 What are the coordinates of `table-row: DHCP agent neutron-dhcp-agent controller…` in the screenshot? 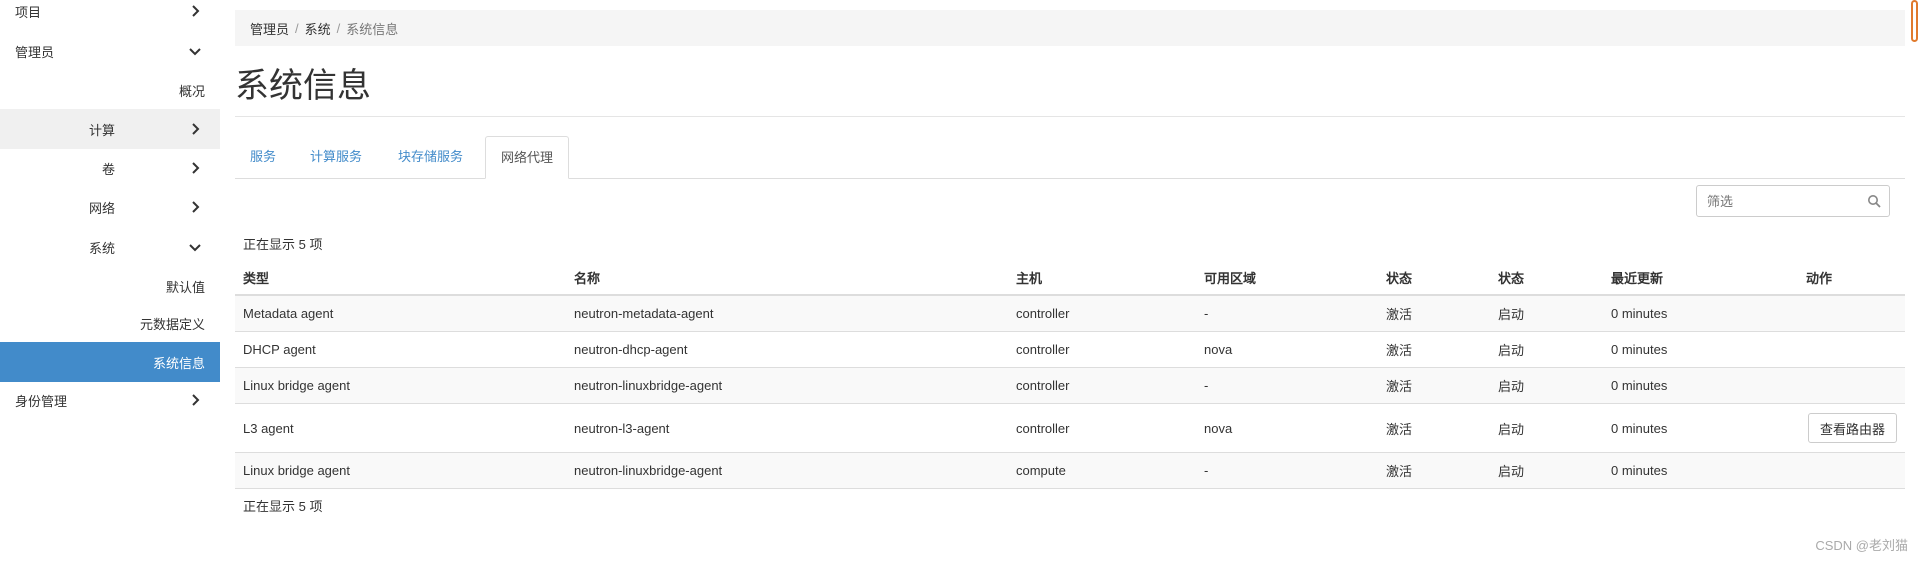 It's located at (1070, 349).